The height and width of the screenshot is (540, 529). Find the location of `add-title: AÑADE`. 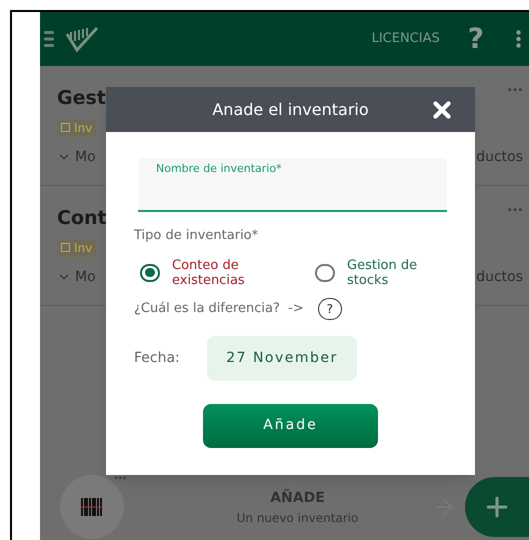

add-title: AÑADE is located at coordinates (297, 498).